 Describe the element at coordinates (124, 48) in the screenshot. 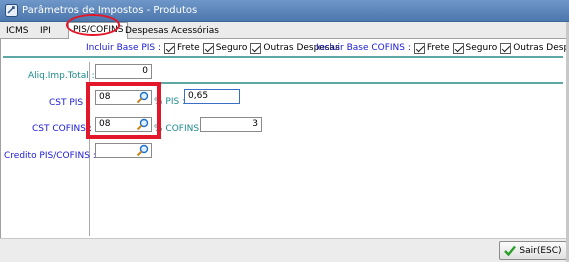

I see `incluir-base-pis-label: Incluir Base PIS :` at that location.